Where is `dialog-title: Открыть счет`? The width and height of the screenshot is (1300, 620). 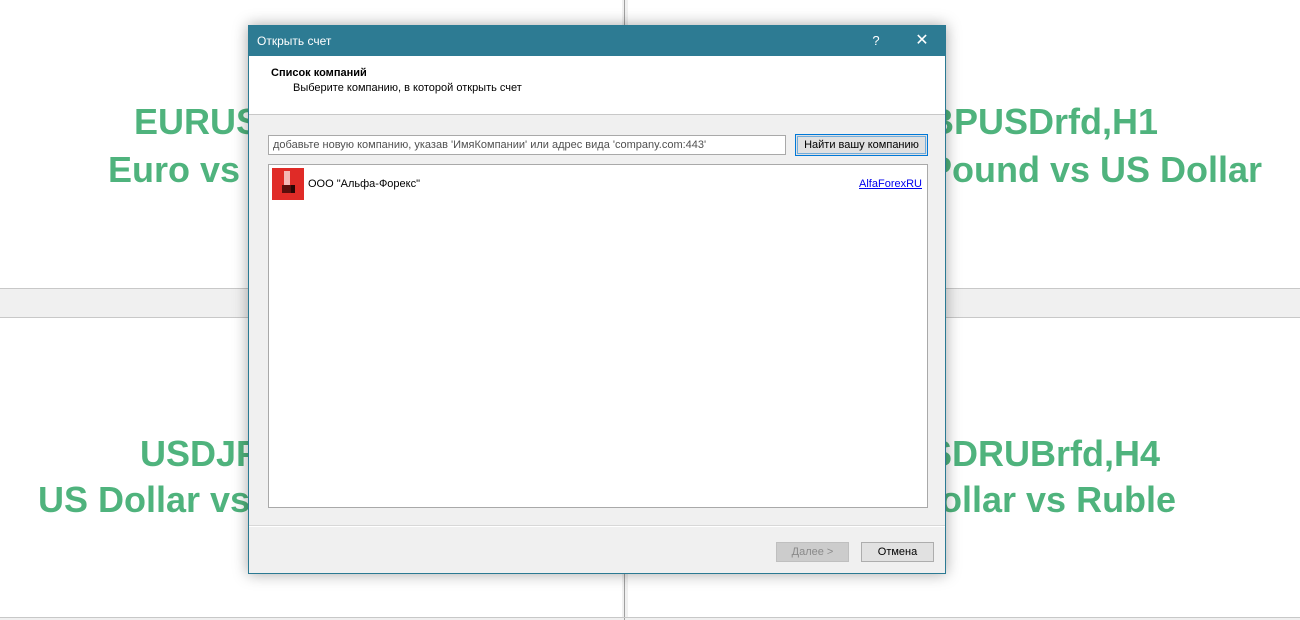 dialog-title: Открыть счет is located at coordinates (294, 41).